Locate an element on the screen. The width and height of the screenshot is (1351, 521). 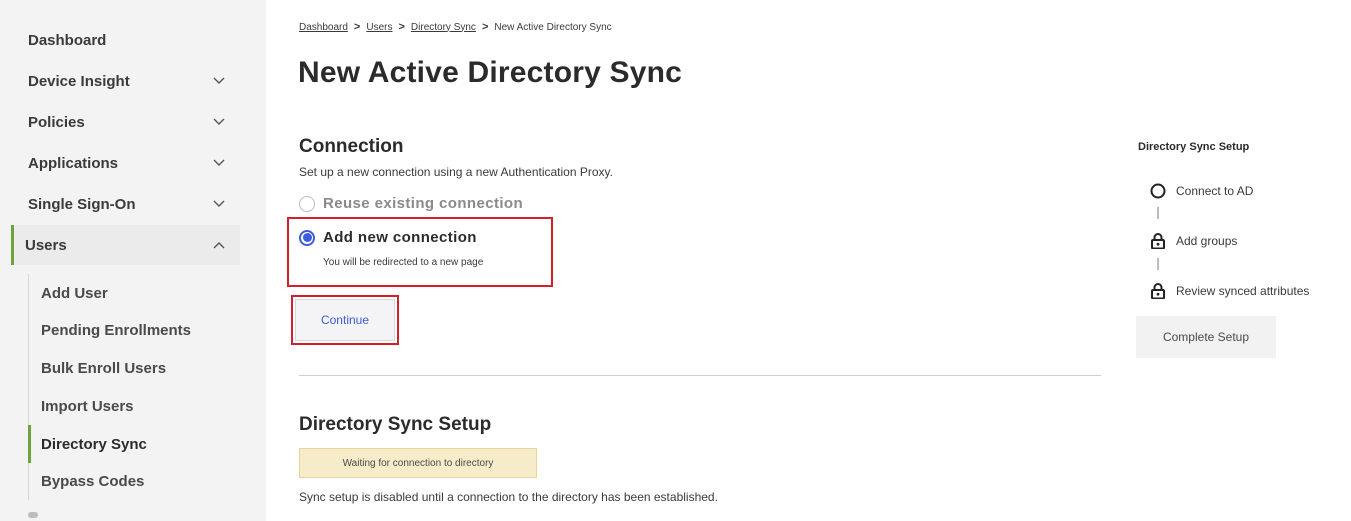
sidebar-item-applications: Applications is located at coordinates (127, 163).